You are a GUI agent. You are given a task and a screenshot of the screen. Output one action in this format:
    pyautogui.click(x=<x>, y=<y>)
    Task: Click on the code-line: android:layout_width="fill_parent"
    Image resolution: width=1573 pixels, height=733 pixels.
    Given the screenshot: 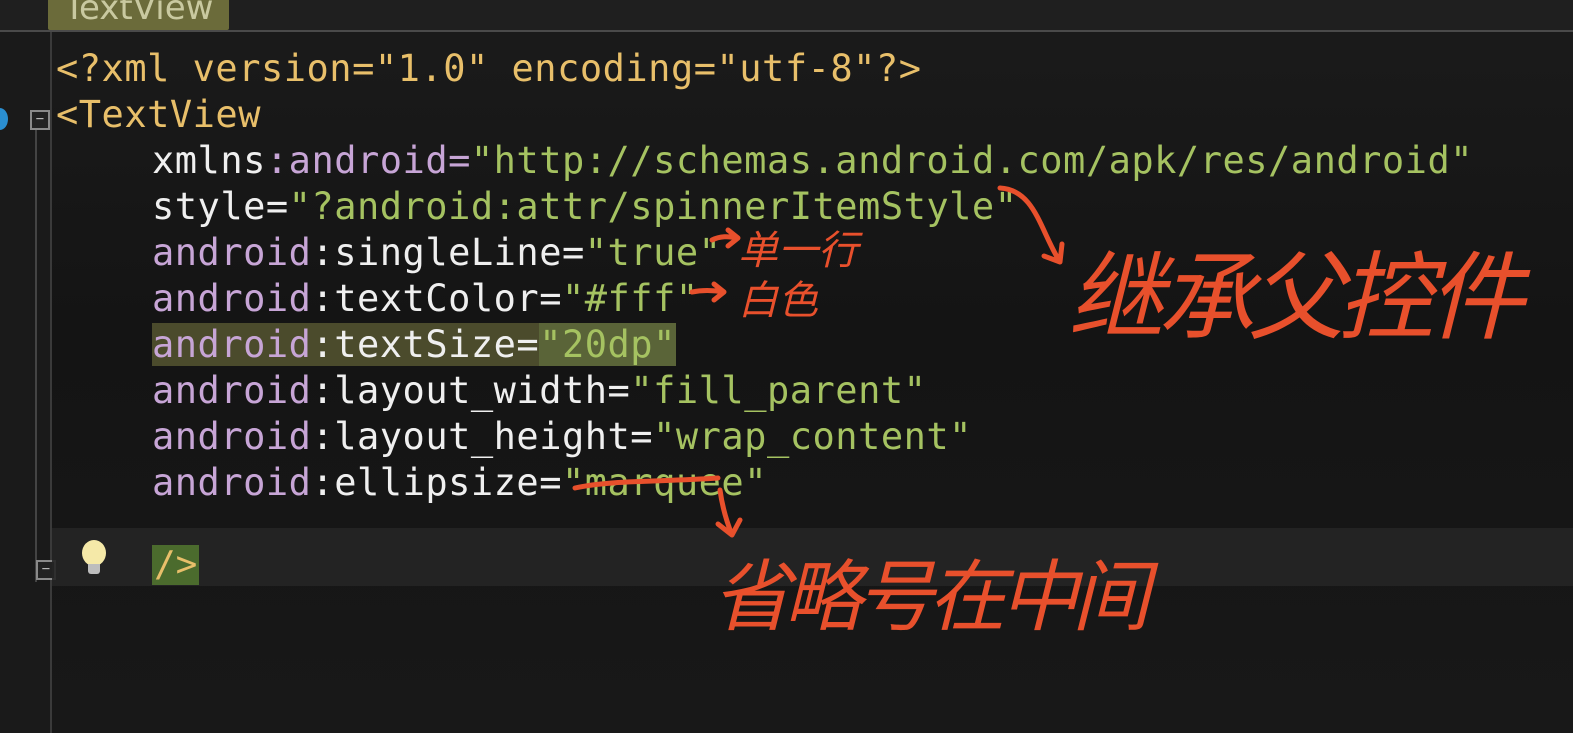 What is the action you would take?
    pyautogui.click(x=764, y=391)
    